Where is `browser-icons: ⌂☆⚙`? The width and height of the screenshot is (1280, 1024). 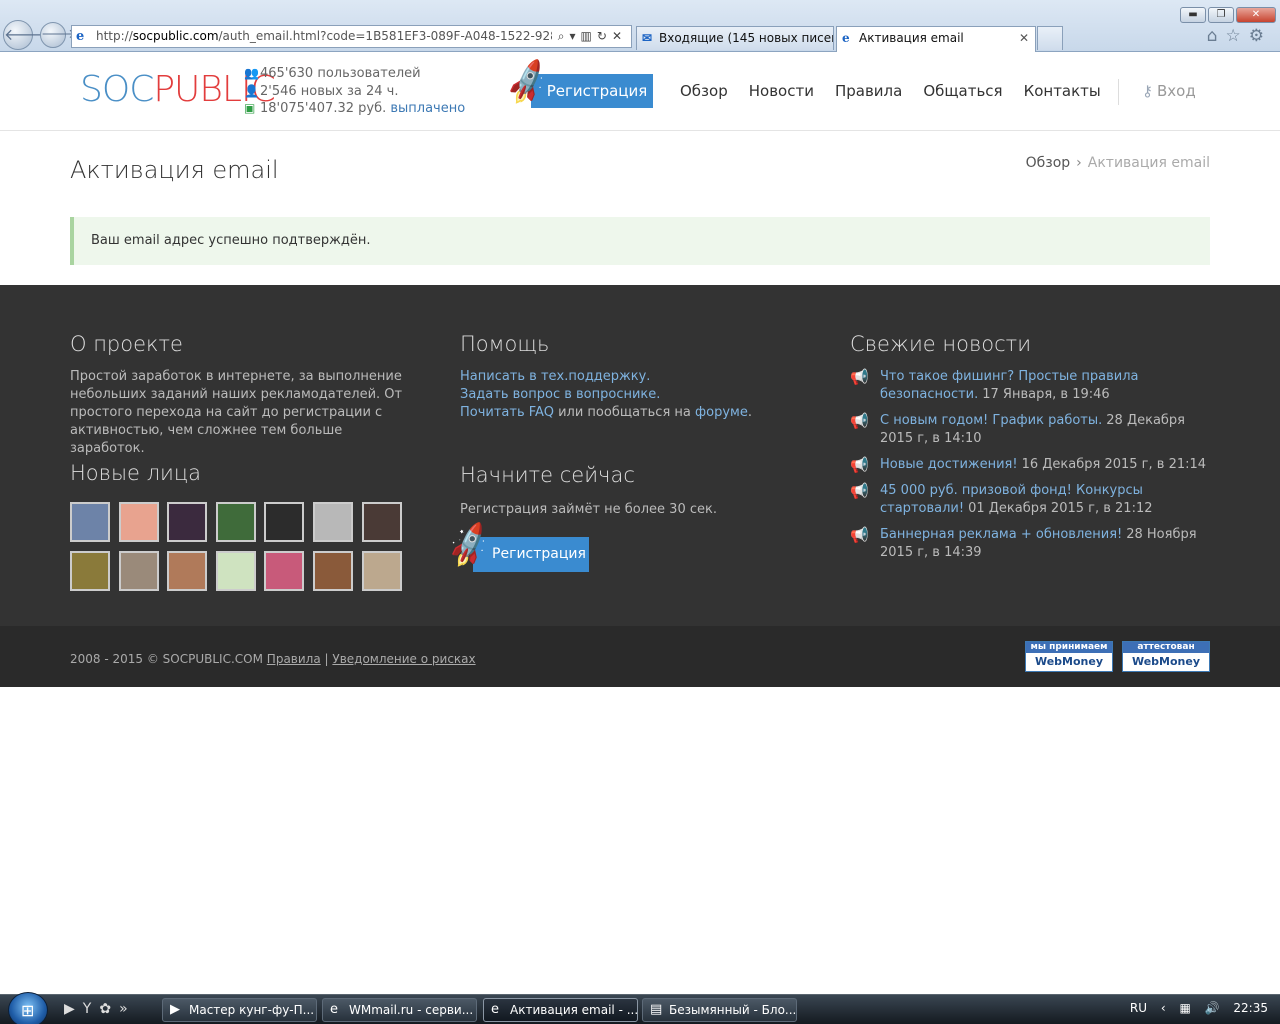 browser-icons: ⌂☆⚙ is located at coordinates (1239, 36).